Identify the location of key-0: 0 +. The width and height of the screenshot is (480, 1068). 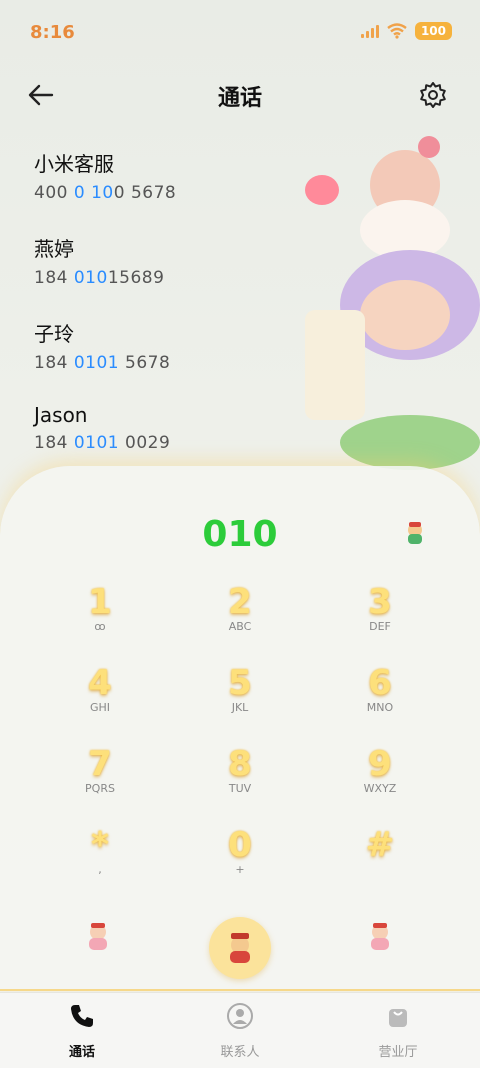
(240, 860).